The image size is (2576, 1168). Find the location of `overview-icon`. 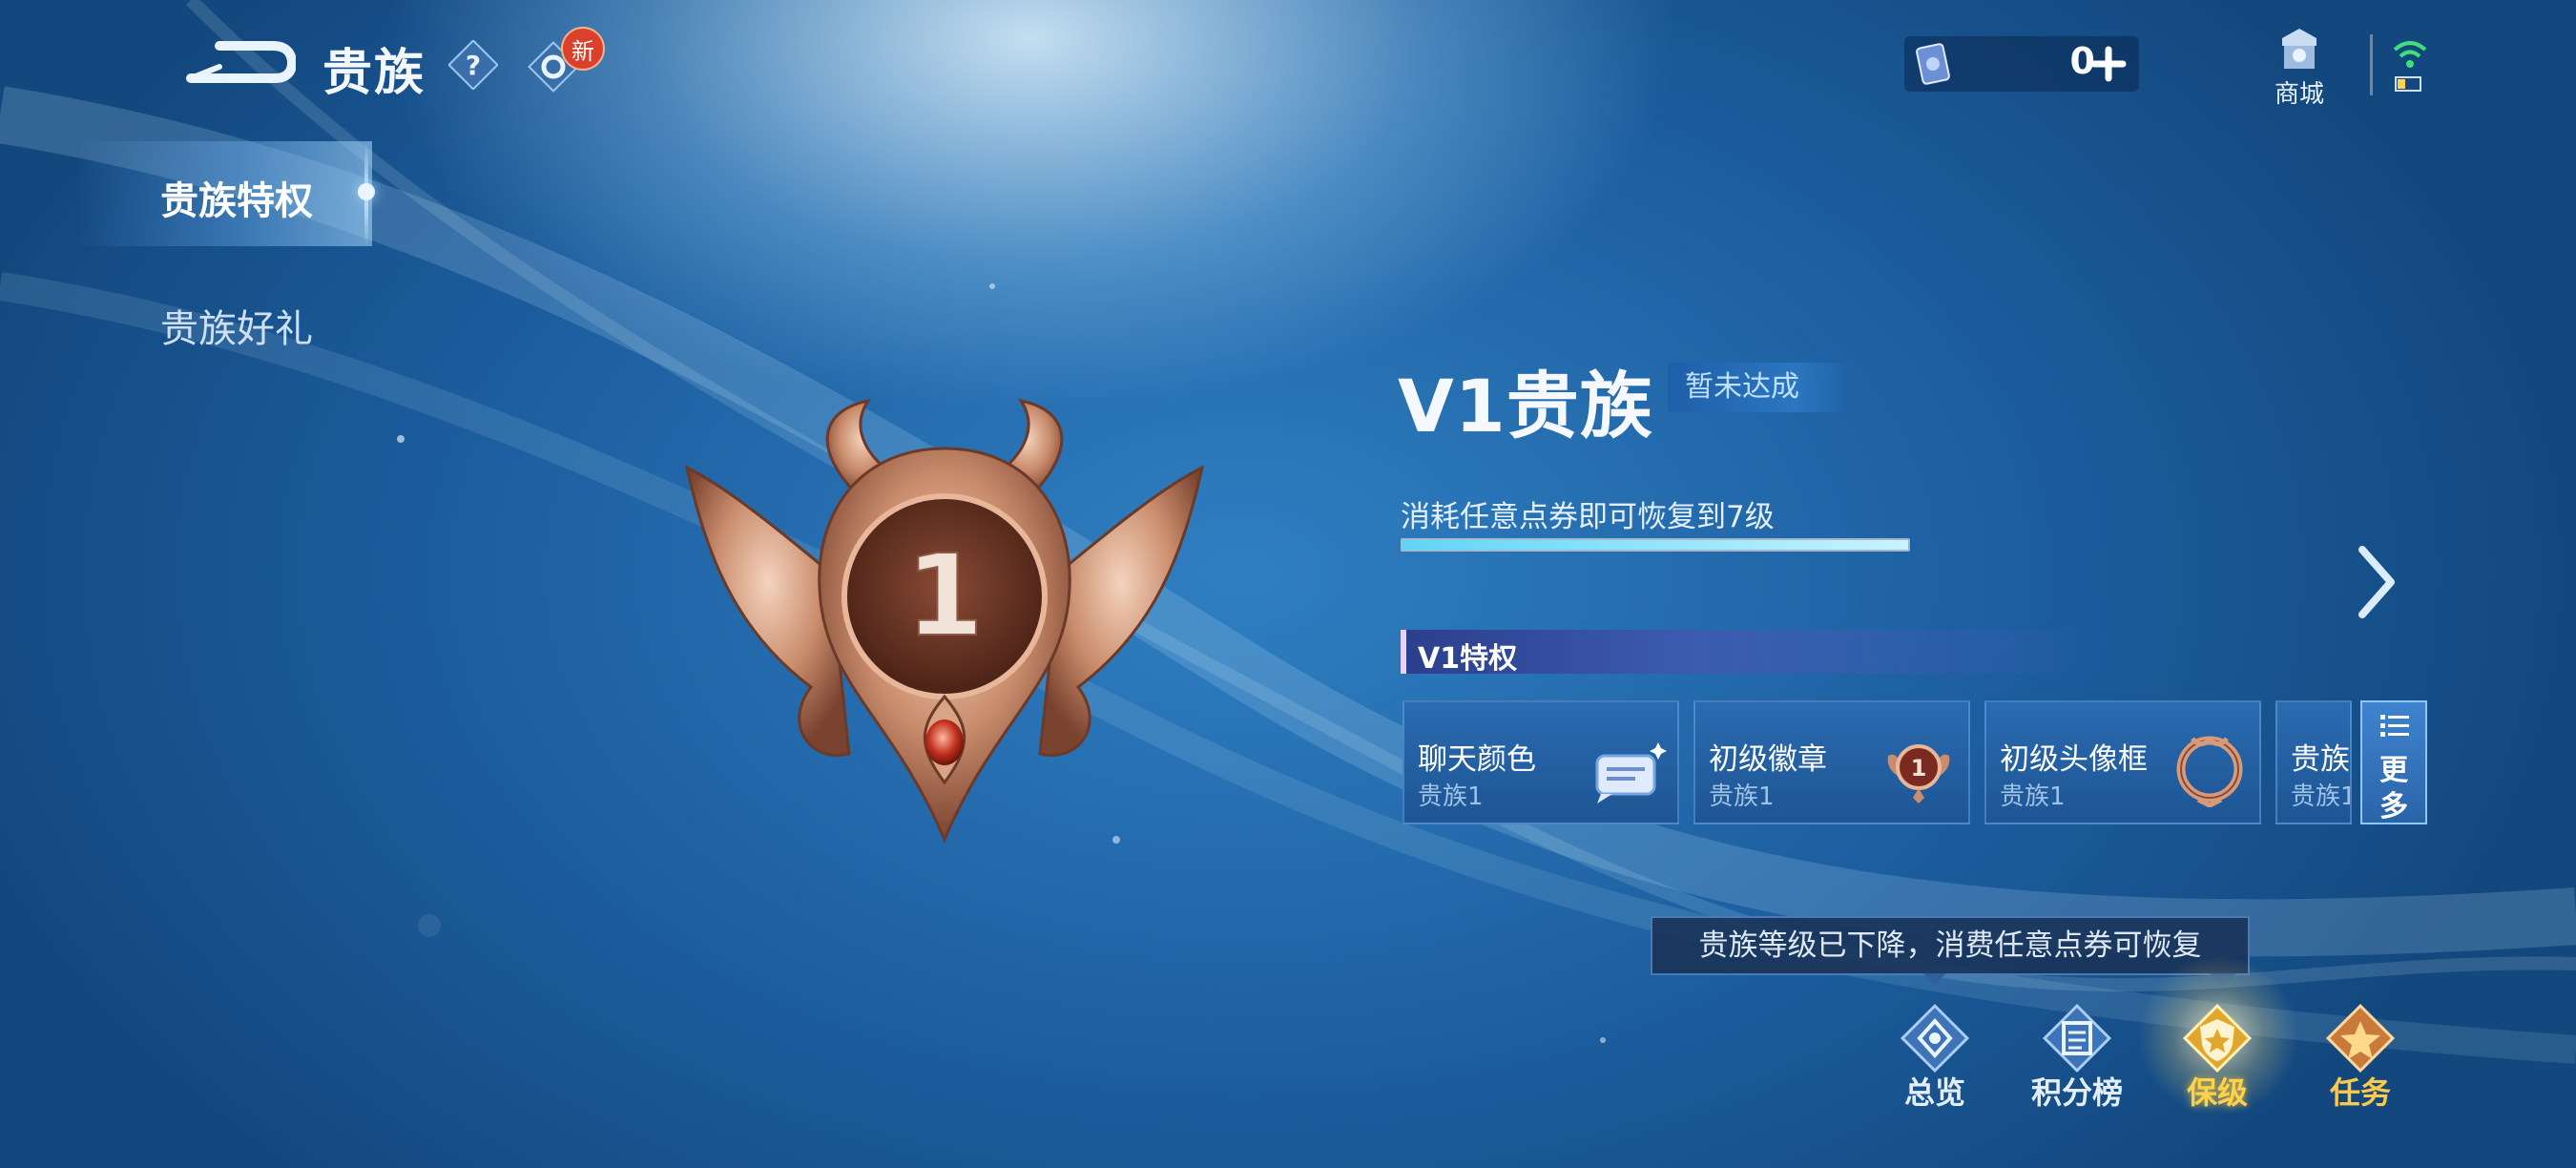

overview-icon is located at coordinates (1935, 1038).